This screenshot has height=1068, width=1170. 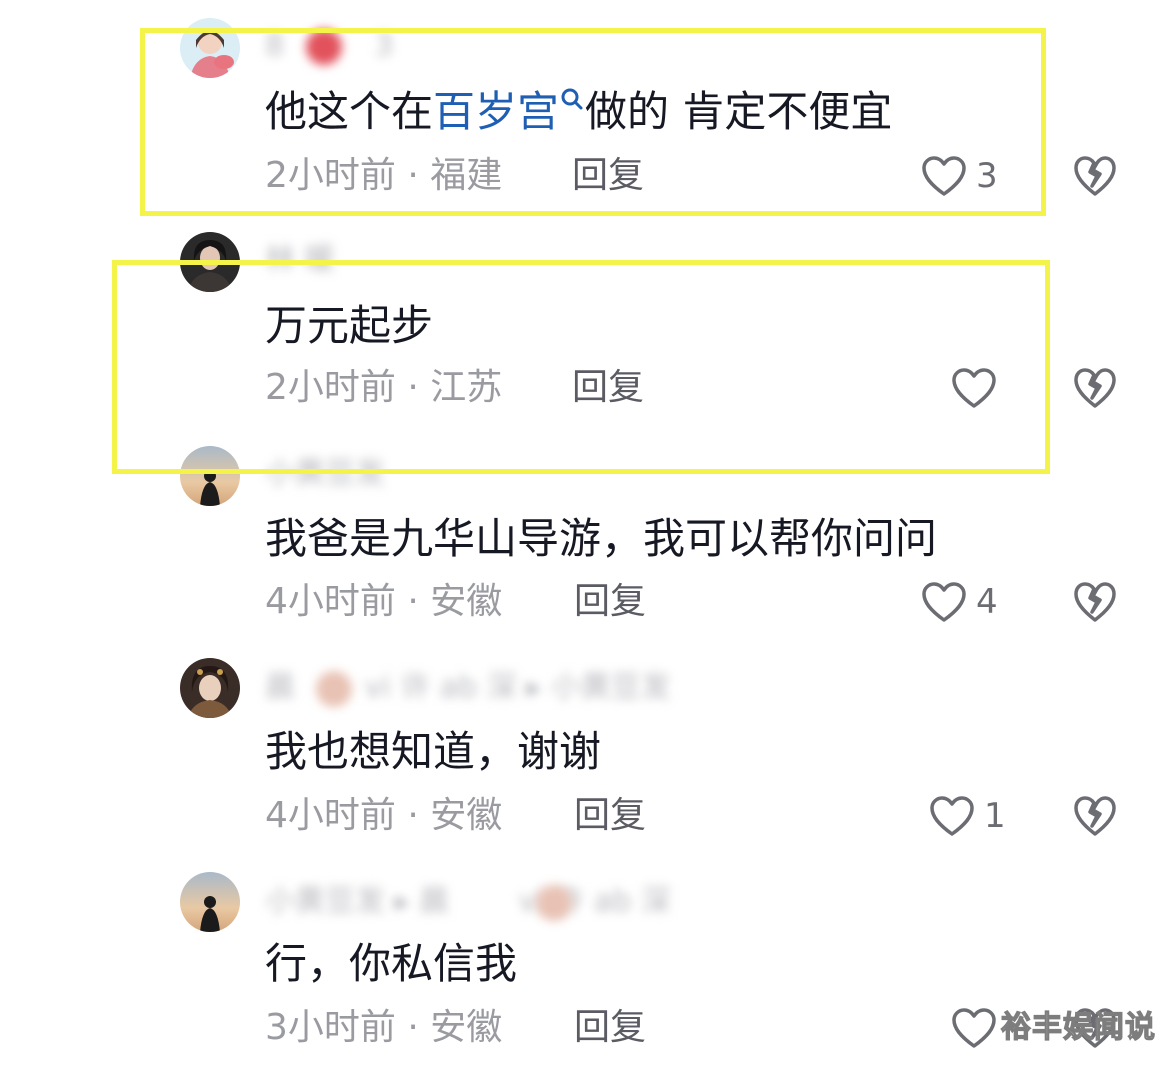 I want to click on comment-text: 行，你私信我, so click(x=391, y=963).